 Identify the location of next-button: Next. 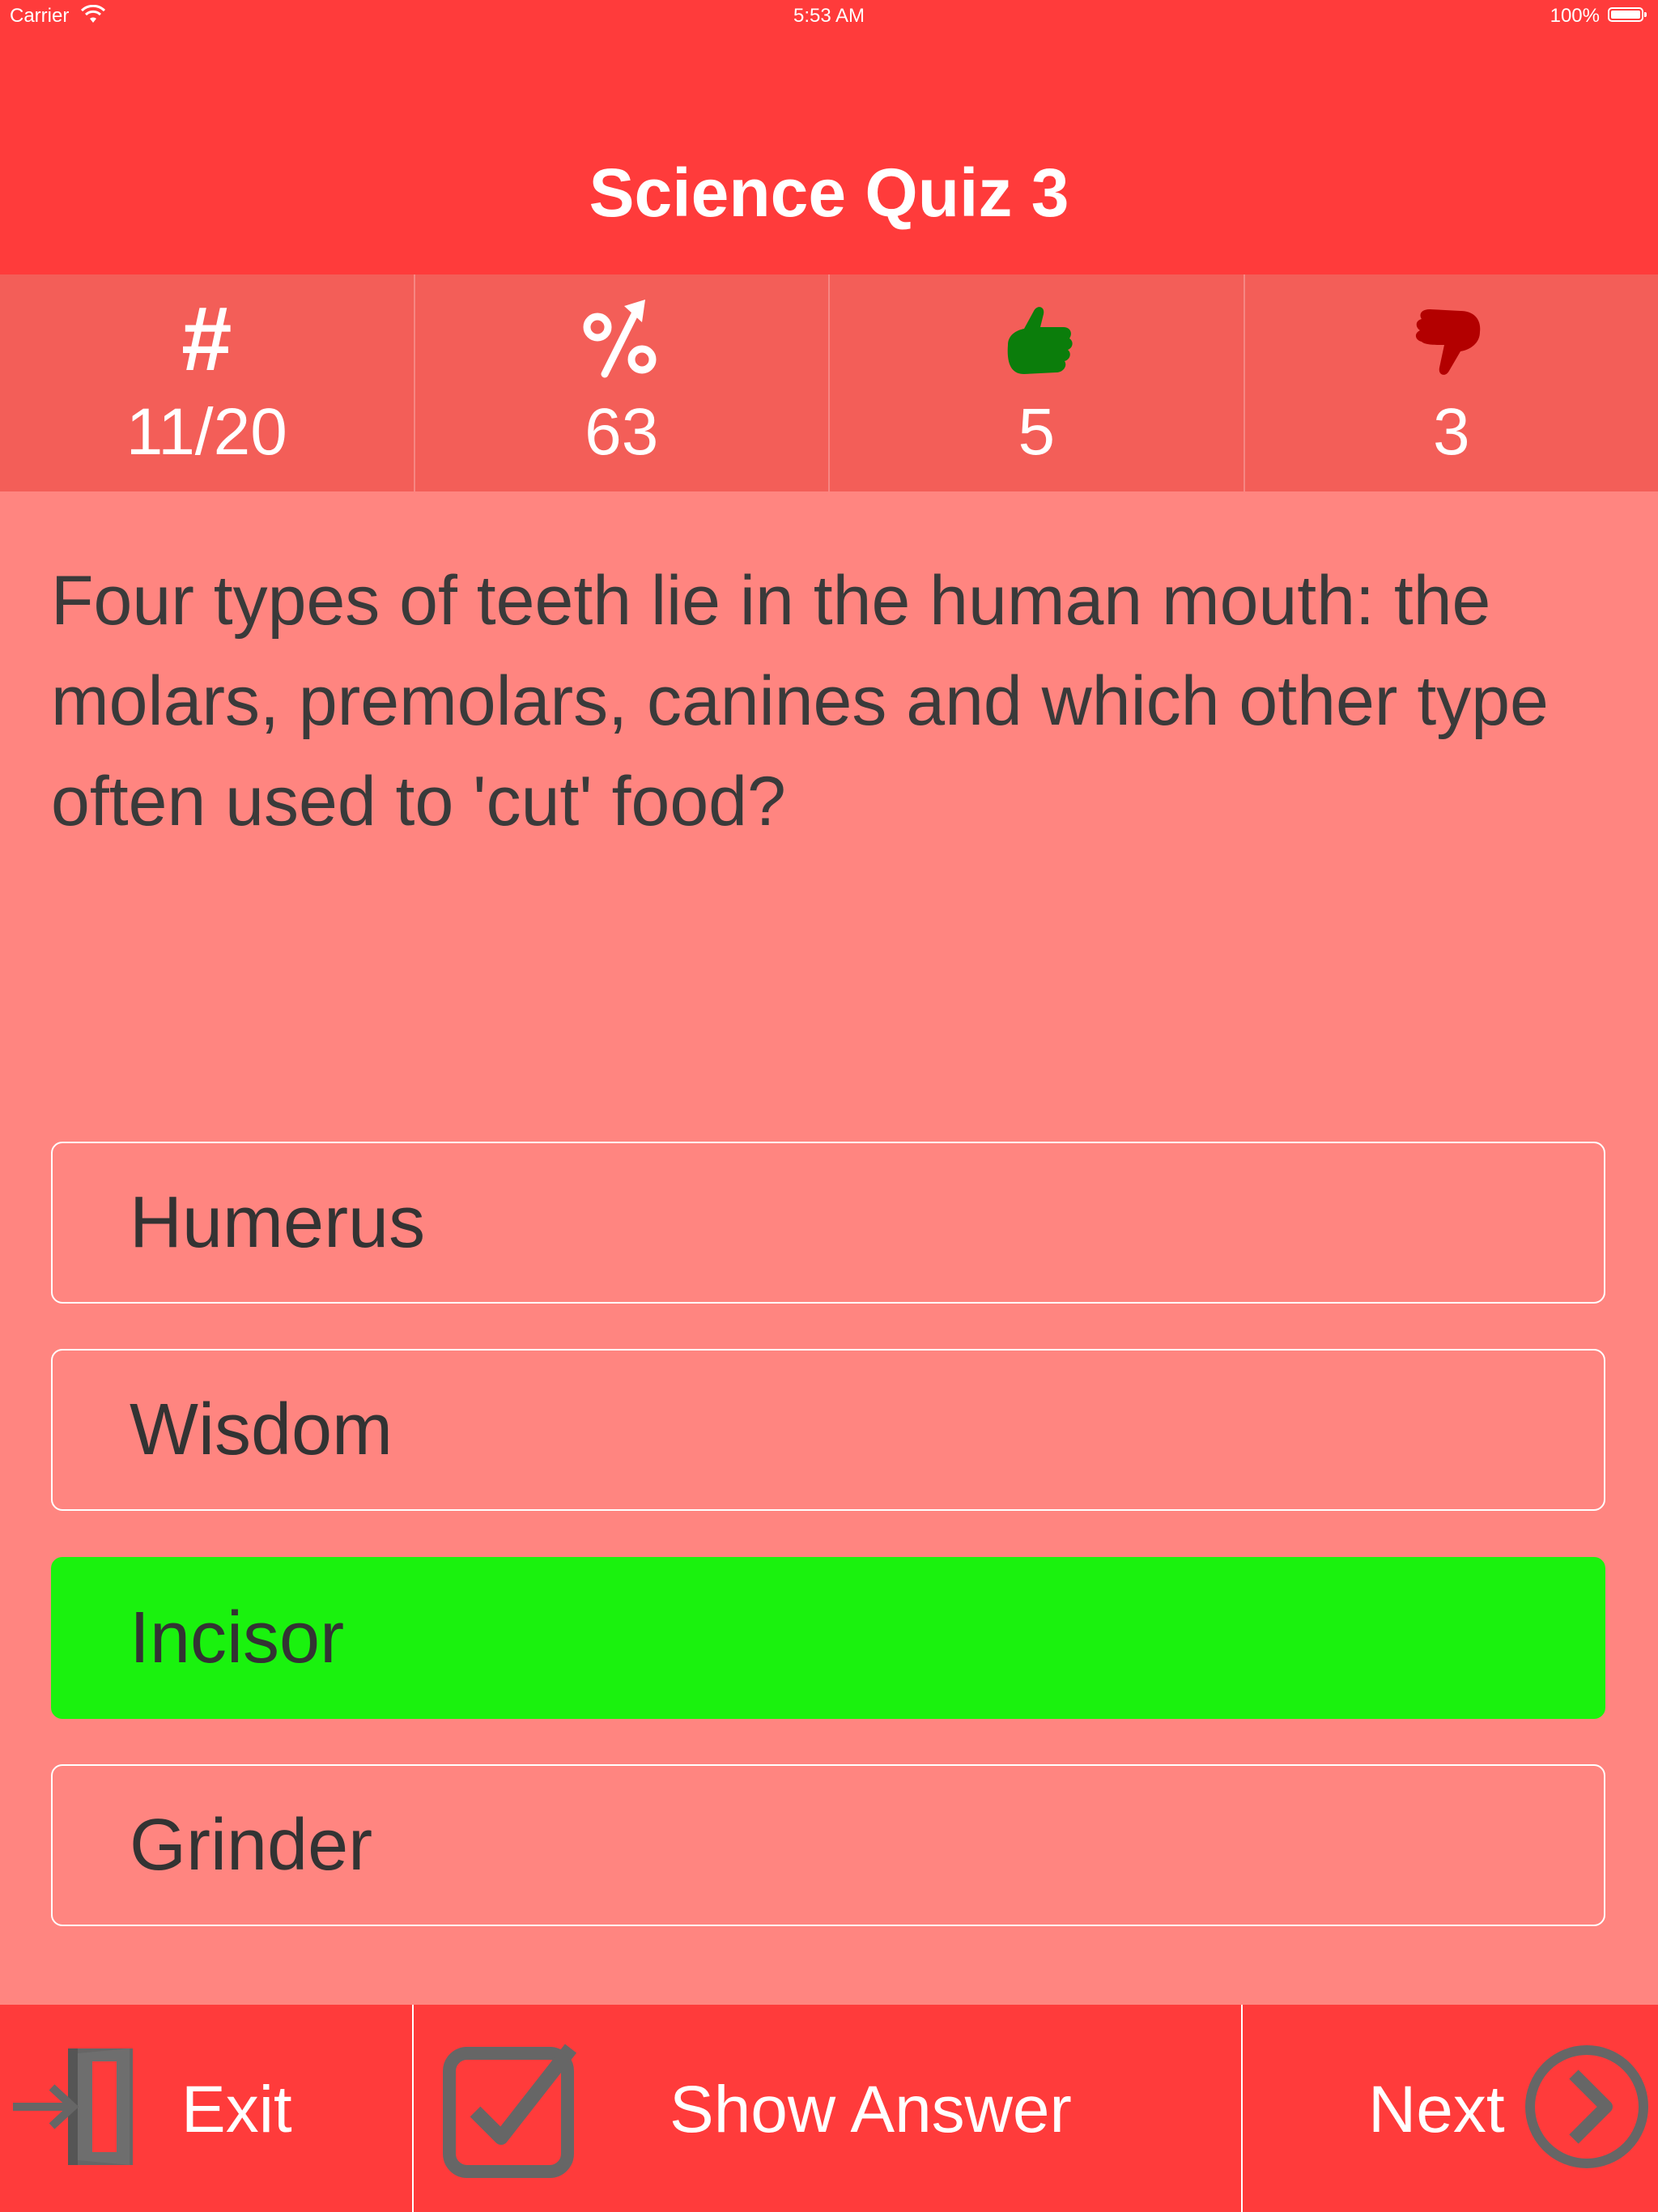
(1450, 2109).